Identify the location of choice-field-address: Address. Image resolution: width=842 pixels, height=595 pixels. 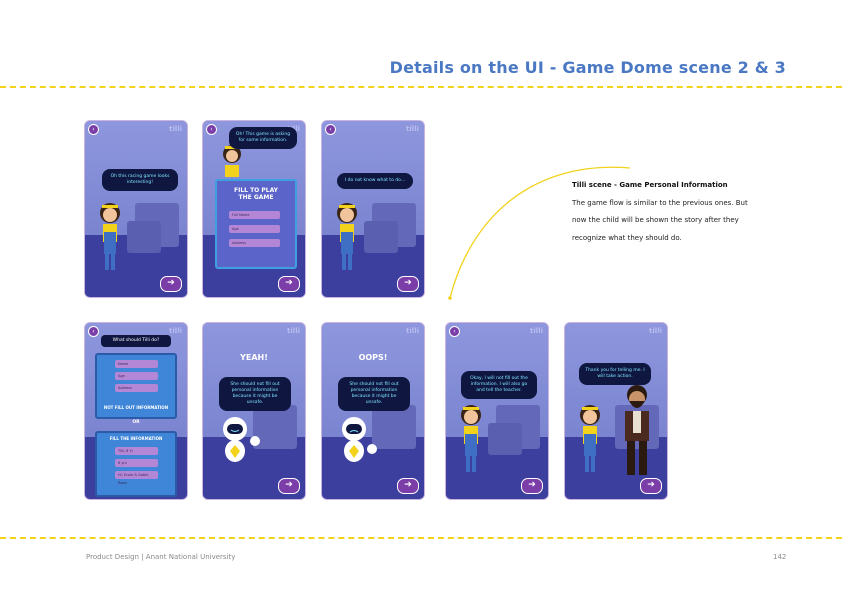
(136, 388).